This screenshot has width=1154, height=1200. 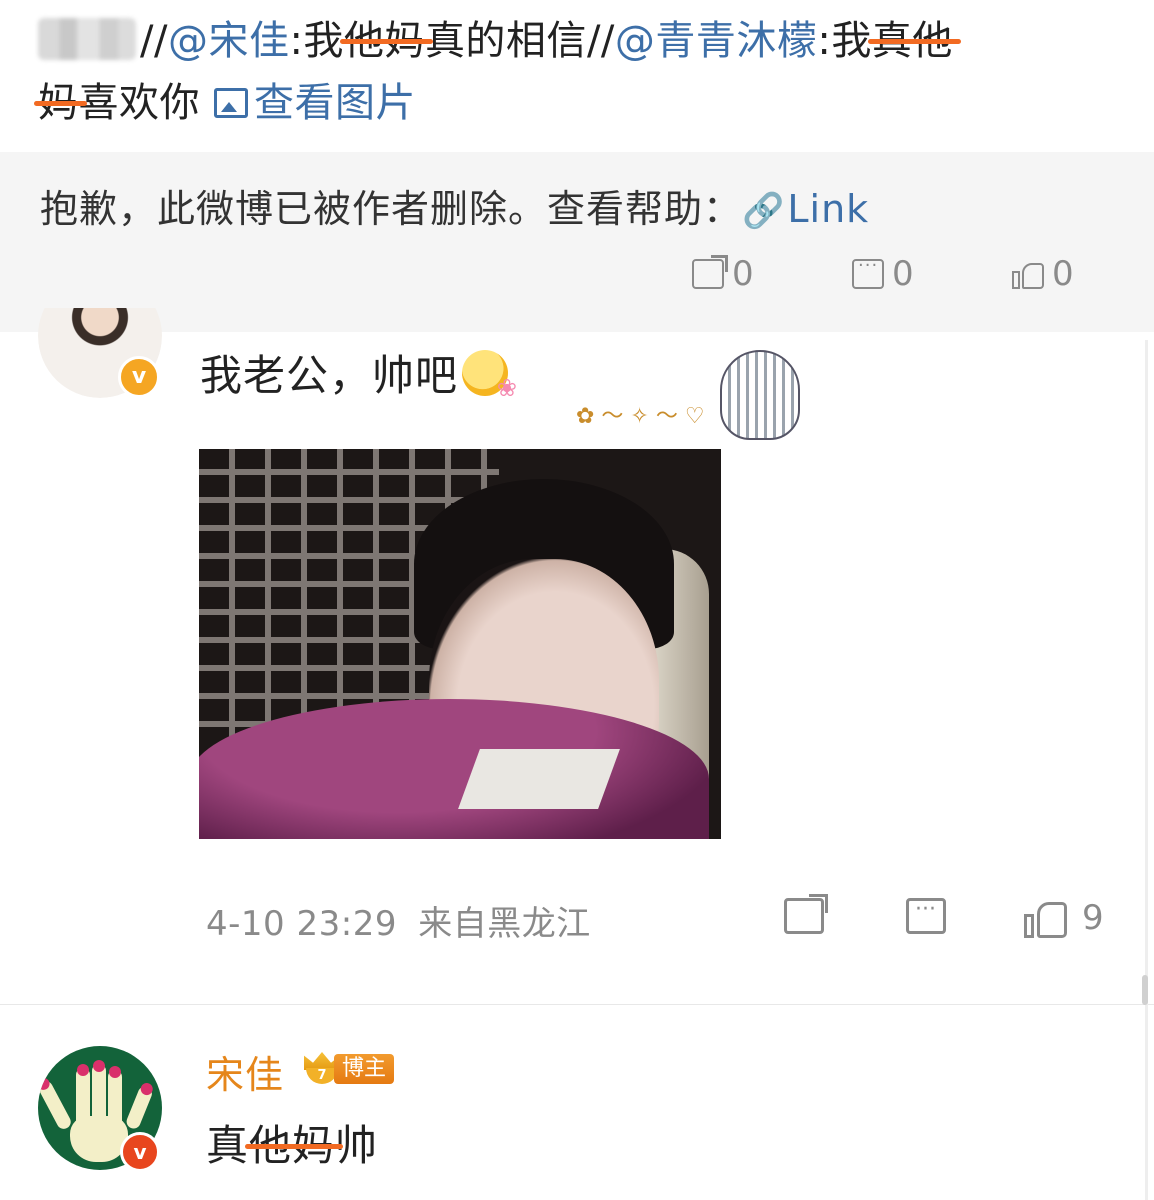 I want to click on view-picture-link: 查看图片, so click(x=308, y=103).